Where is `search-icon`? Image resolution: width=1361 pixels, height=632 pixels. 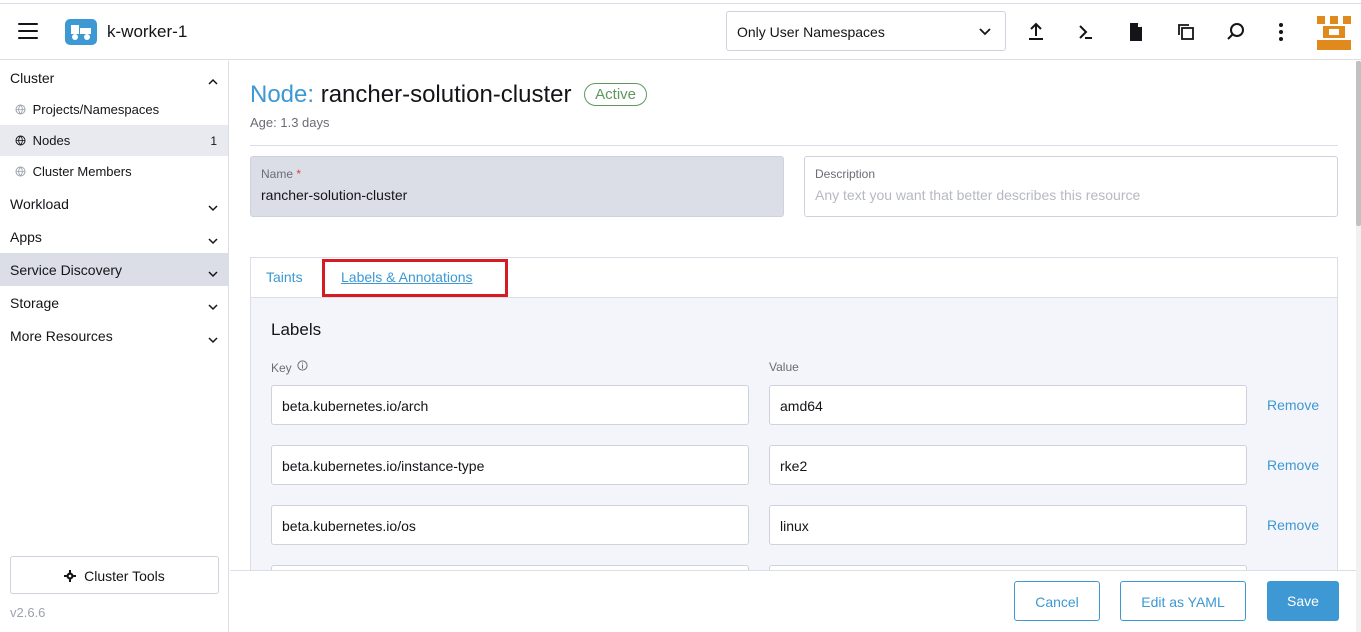
search-icon is located at coordinates (1236, 32).